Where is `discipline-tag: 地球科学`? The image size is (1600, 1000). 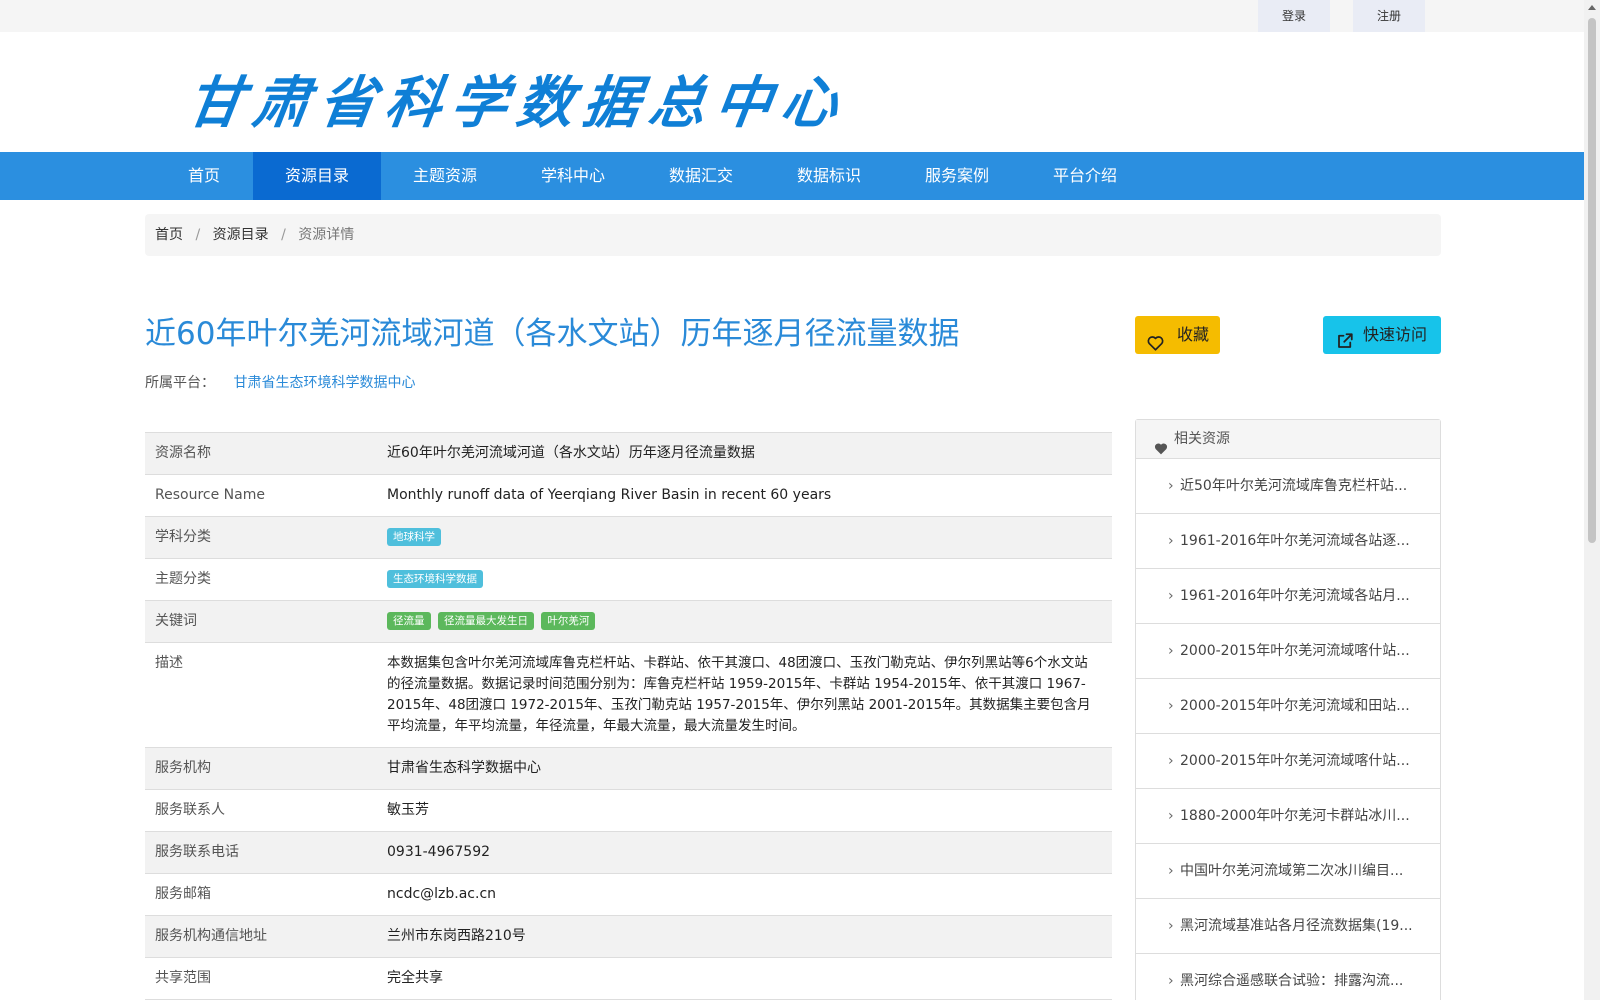 discipline-tag: 地球科学 is located at coordinates (414, 537).